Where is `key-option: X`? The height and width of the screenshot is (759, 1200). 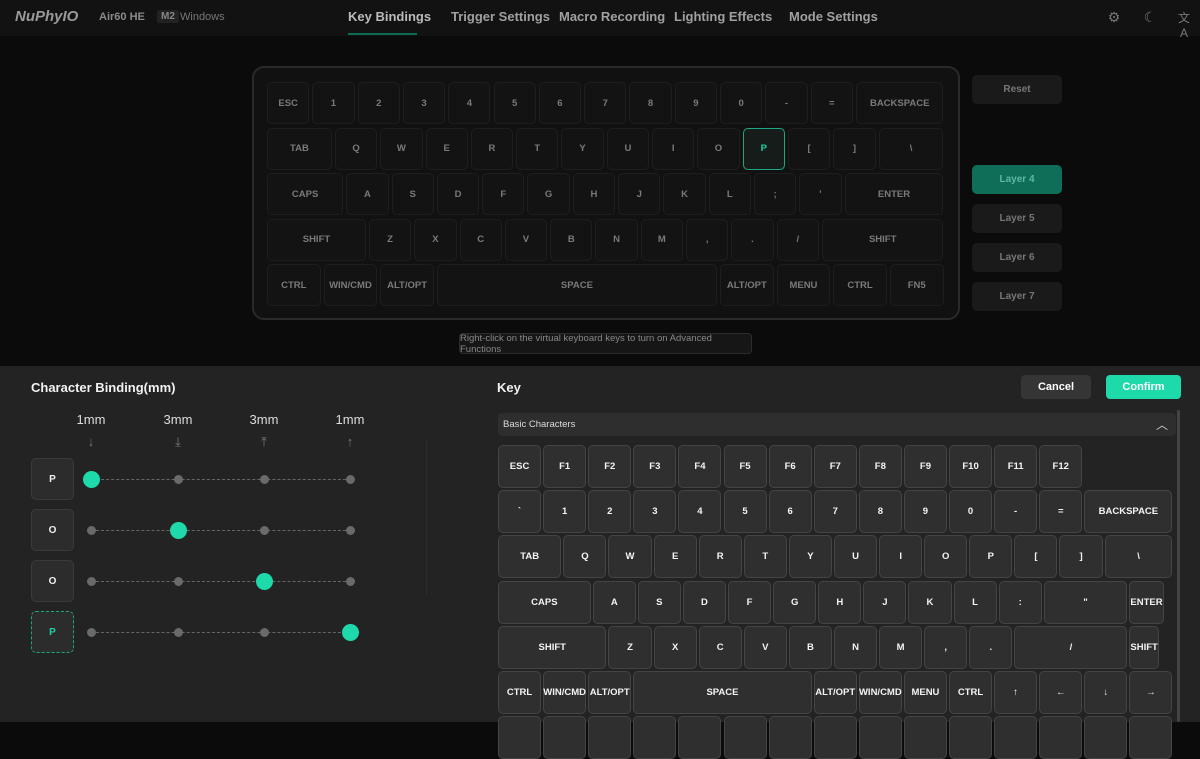 key-option: X is located at coordinates (675, 647).